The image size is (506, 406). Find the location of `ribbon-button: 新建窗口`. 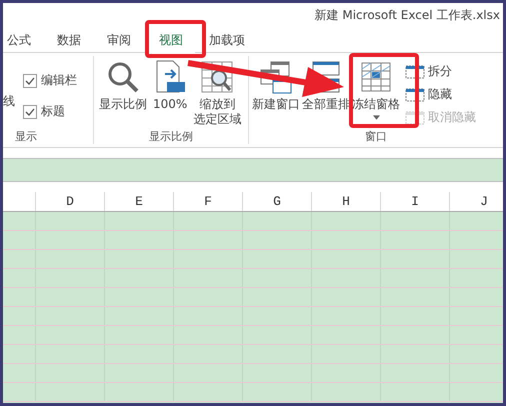

ribbon-button: 新建窗口 is located at coordinates (276, 86).